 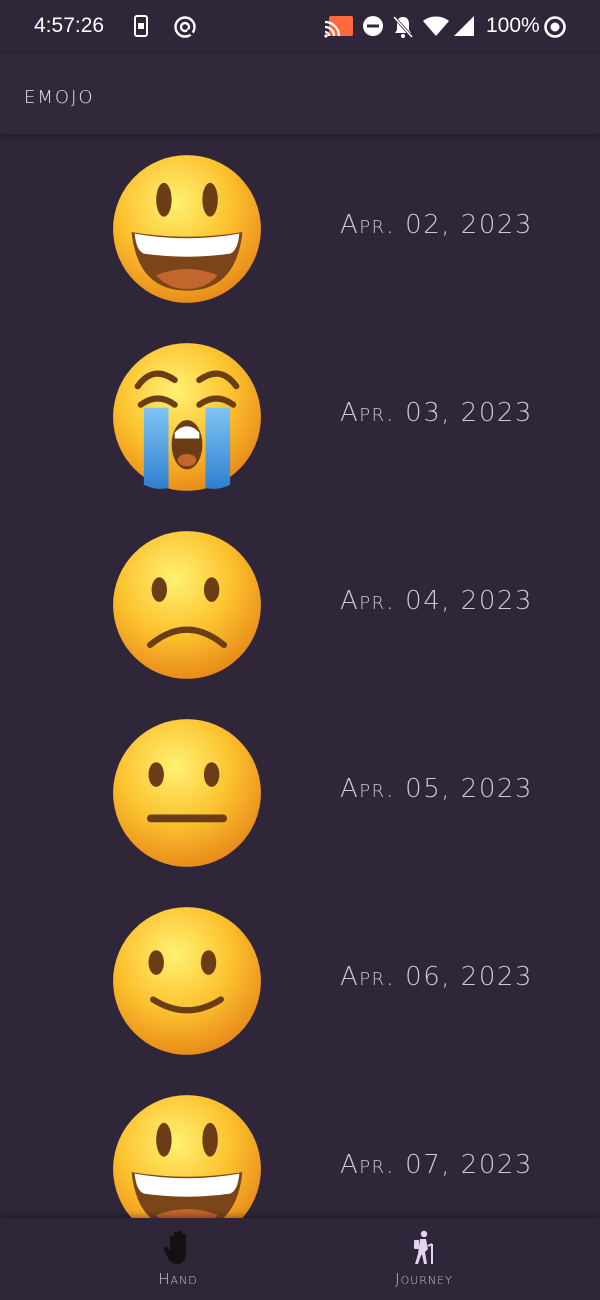 I want to click on hand-icon, so click(x=174, y=1247).